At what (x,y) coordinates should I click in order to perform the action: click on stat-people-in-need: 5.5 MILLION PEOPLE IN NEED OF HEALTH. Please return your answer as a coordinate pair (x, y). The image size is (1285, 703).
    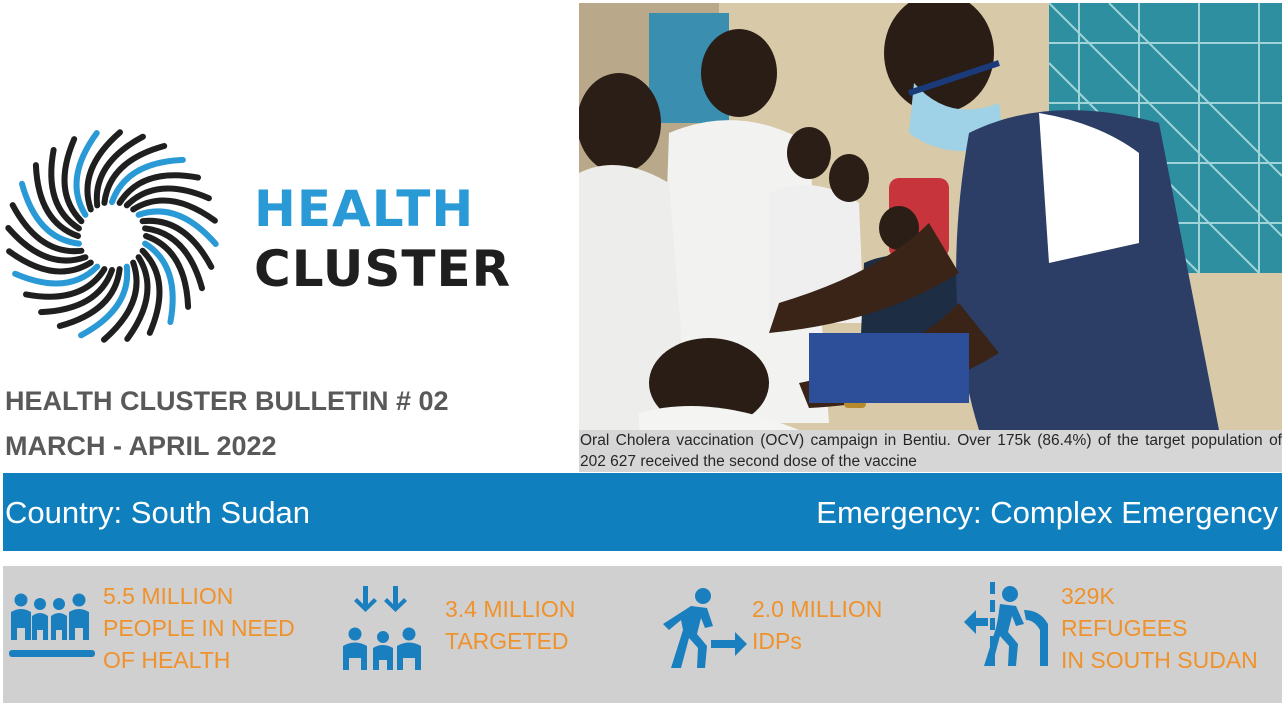
    Looking at the image, I should click on (168, 634).